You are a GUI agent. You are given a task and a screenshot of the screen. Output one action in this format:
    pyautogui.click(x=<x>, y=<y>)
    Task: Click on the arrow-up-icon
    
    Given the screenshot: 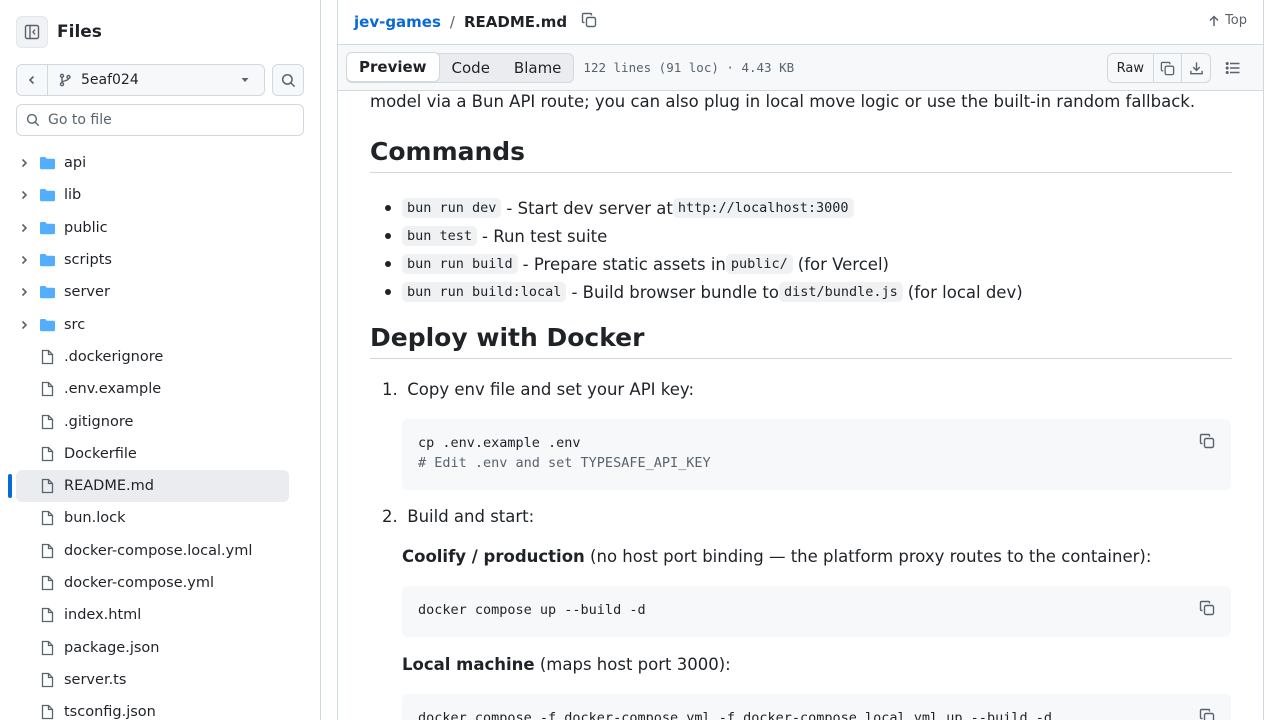 What is the action you would take?
    pyautogui.click(x=1214, y=20)
    